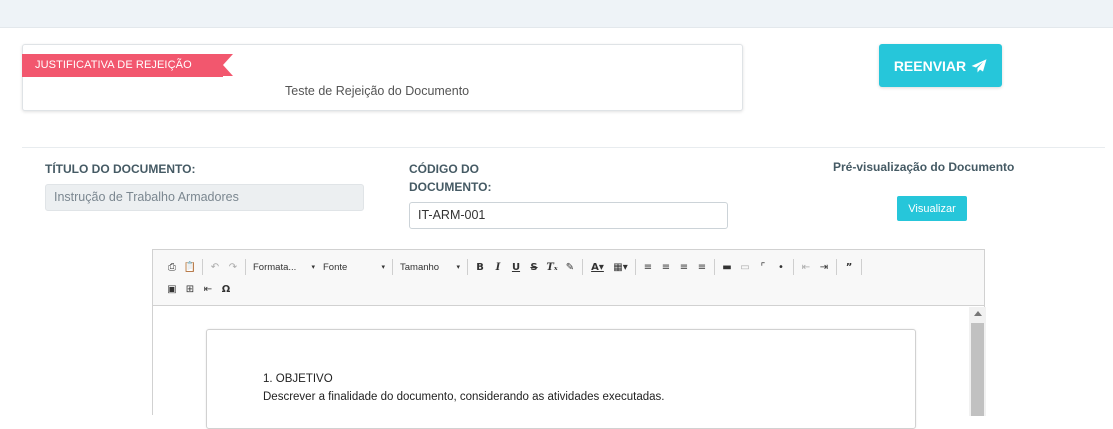 Image resolution: width=1113 pixels, height=429 pixels. Describe the element at coordinates (354, 267) in the screenshot. I see `font-select: Fonte ▾` at that location.